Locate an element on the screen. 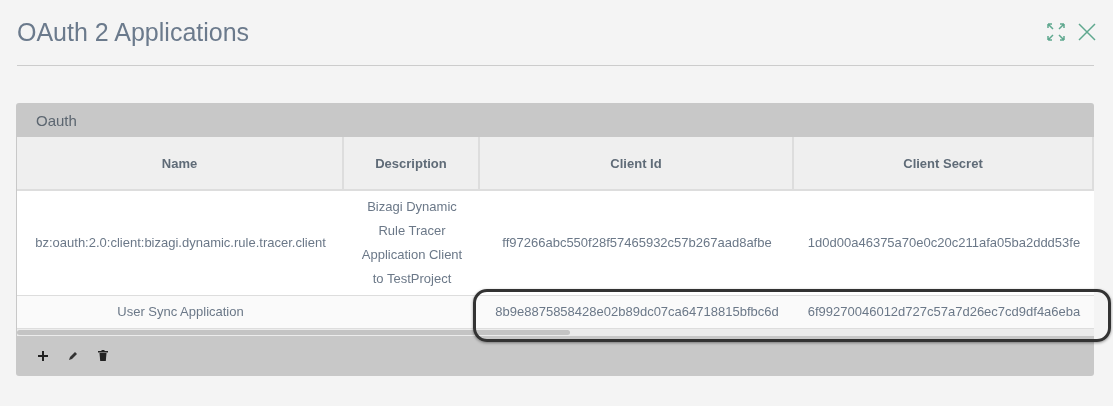  panel-title: Oauth is located at coordinates (56, 120).